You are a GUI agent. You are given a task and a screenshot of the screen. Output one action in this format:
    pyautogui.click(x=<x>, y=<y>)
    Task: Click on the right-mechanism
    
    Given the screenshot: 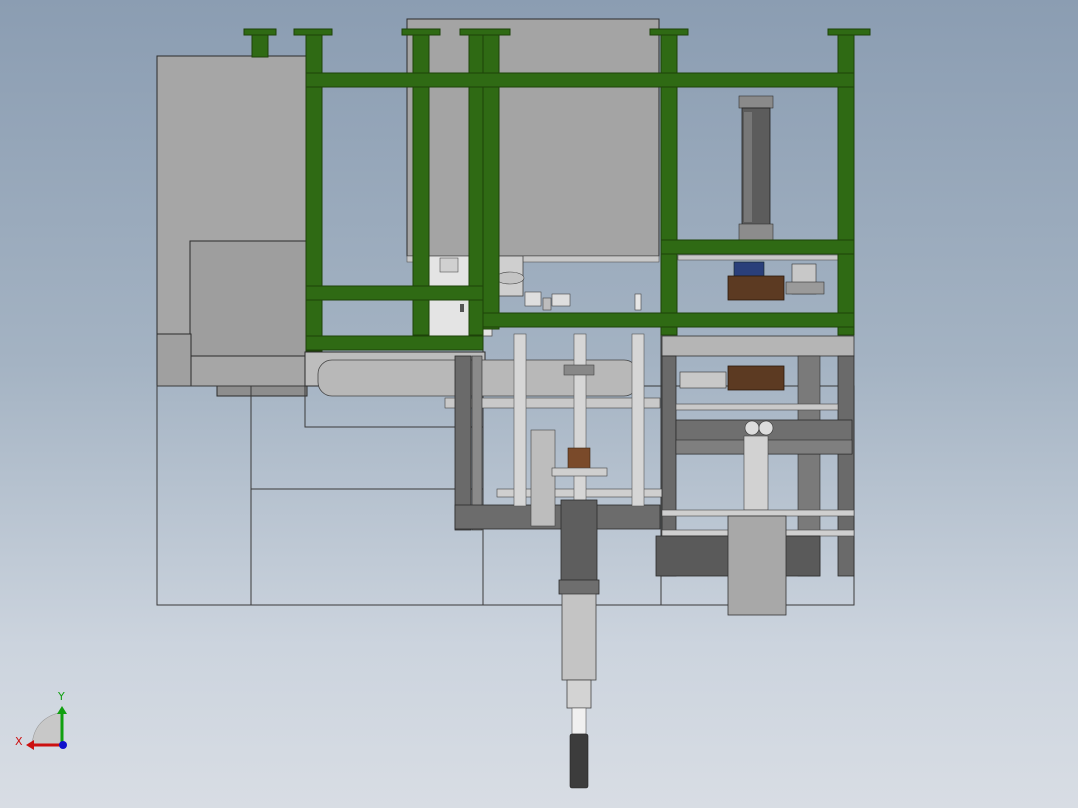 What is the action you would take?
    pyautogui.click(x=755, y=355)
    